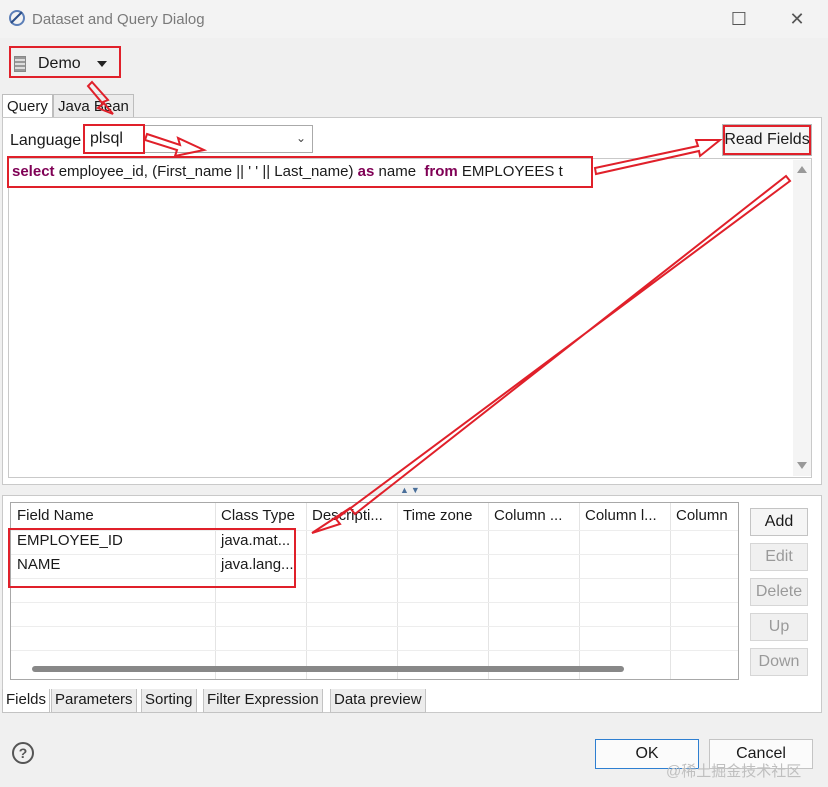  Describe the element at coordinates (100, 97) in the screenshot. I see `annotation-arrow-datasource` at that location.